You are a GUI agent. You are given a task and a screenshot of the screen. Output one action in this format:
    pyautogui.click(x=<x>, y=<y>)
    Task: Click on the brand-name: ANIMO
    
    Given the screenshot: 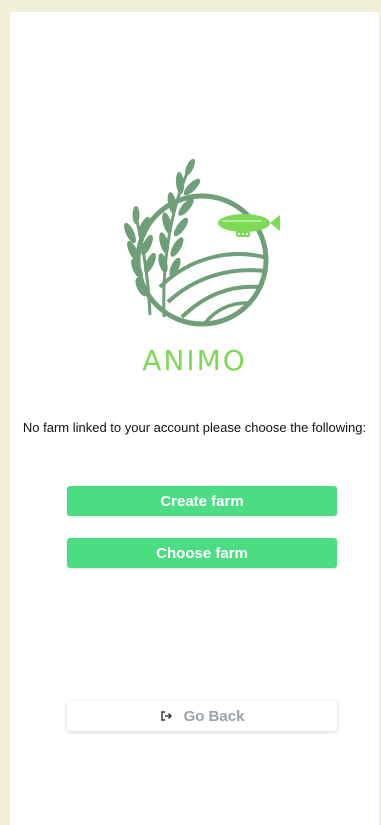 What is the action you would take?
    pyautogui.click(x=194, y=360)
    